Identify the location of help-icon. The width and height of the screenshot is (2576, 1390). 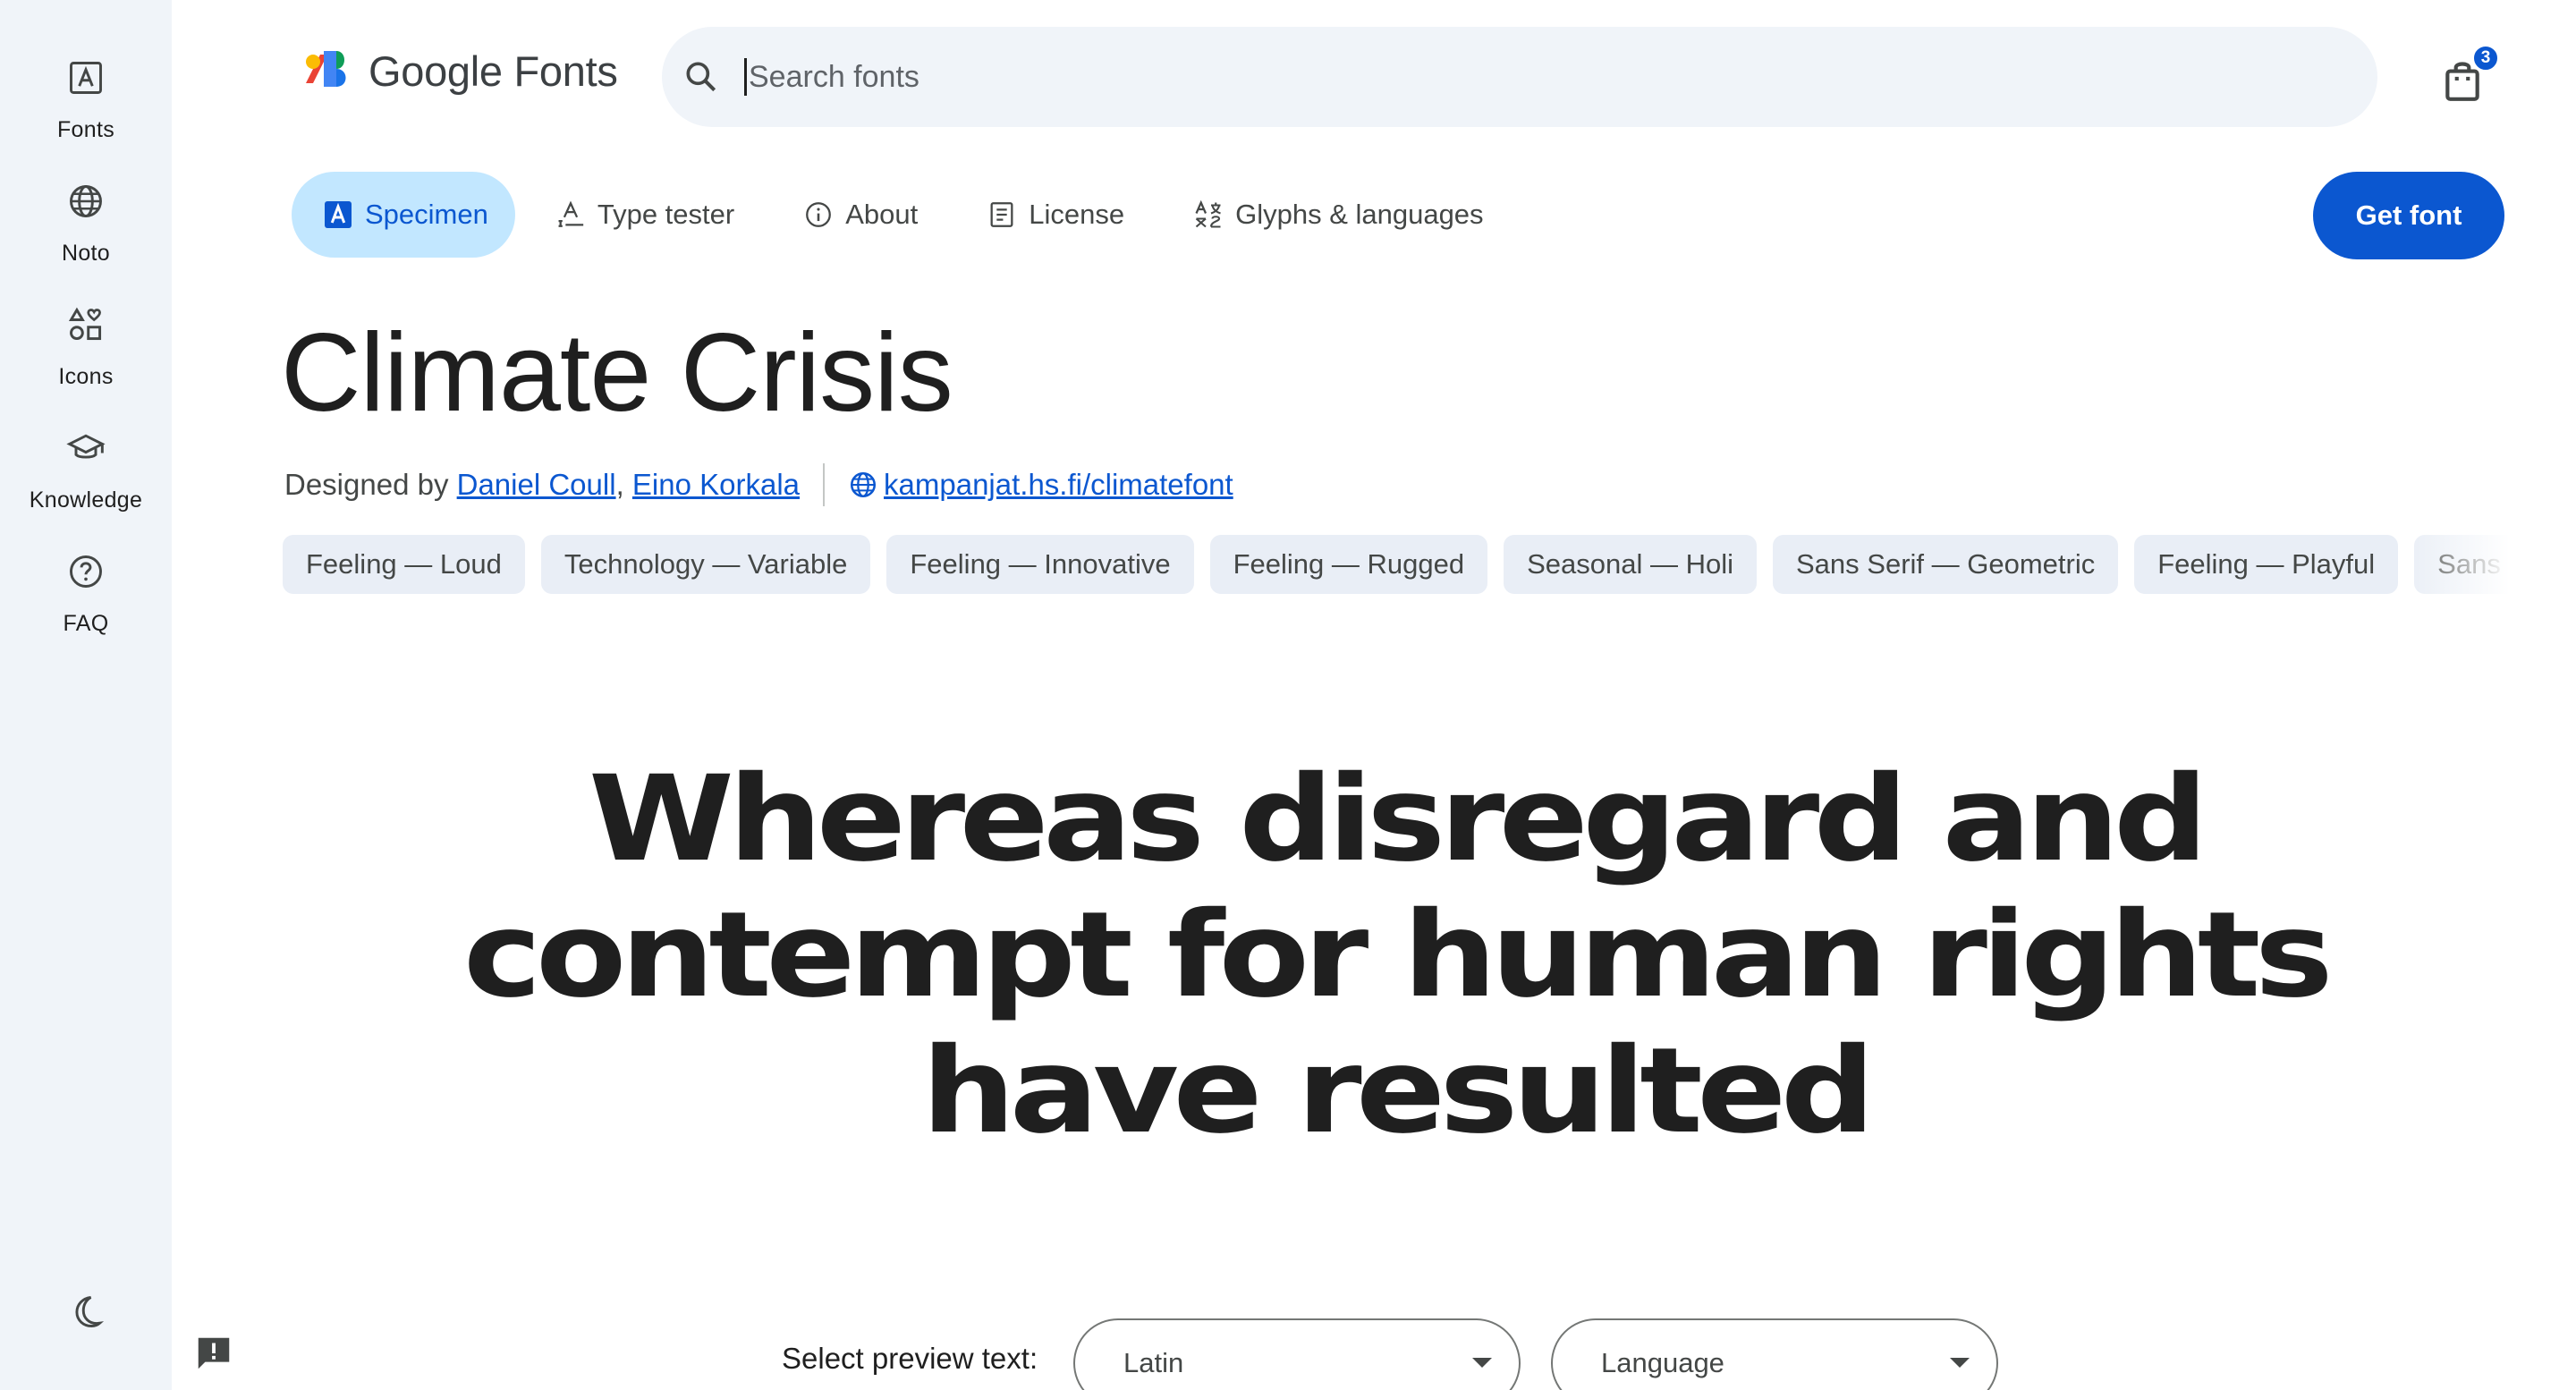
(86, 571).